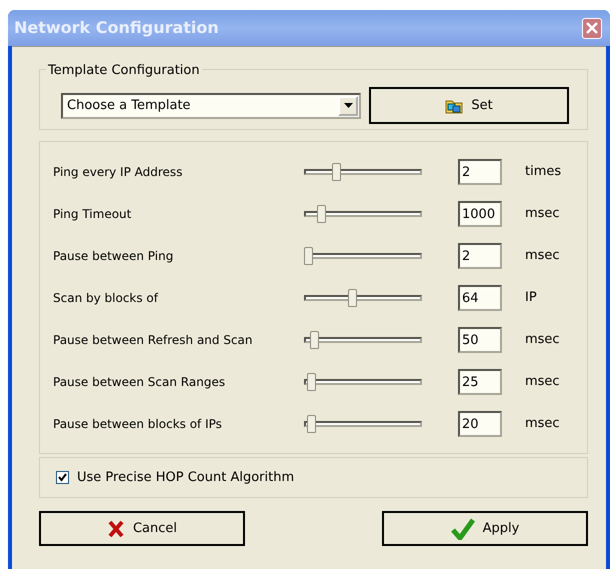 This screenshot has height=569, width=610. I want to click on setting-label: Ping Timeout, so click(92, 214).